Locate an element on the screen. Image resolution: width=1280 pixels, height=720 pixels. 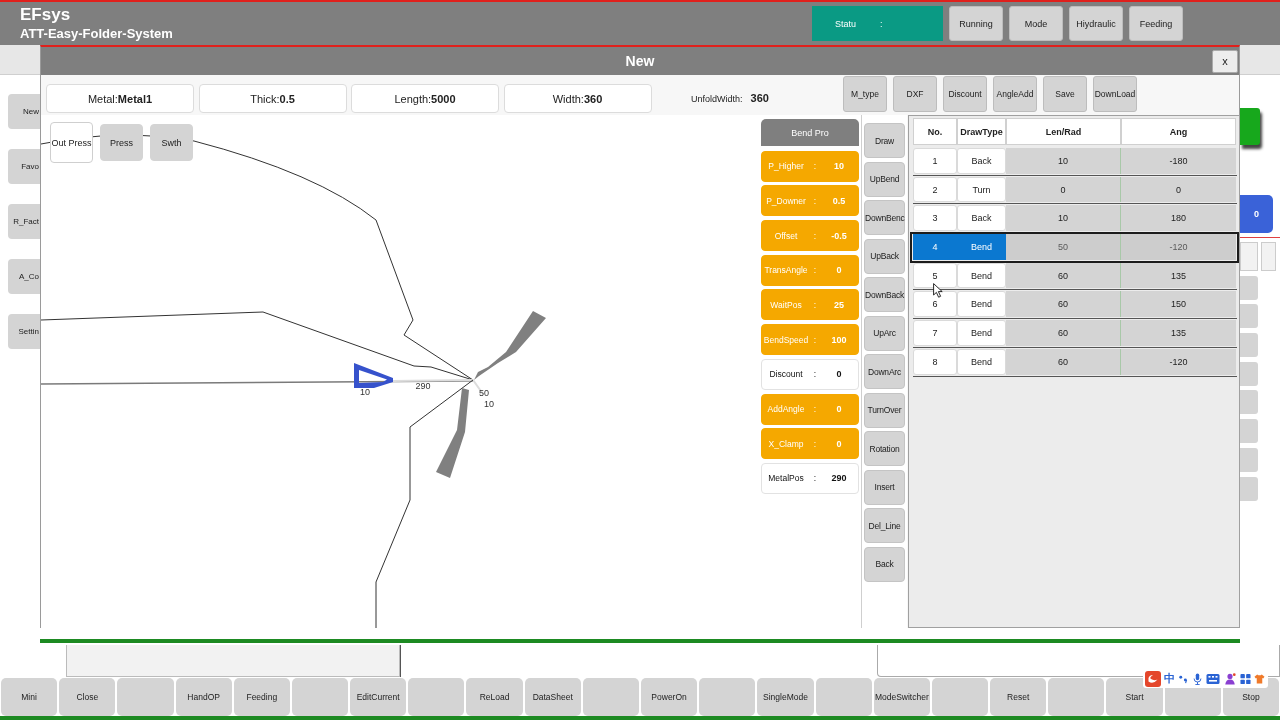
dialog-close-button: x is located at coordinates (1225, 61).